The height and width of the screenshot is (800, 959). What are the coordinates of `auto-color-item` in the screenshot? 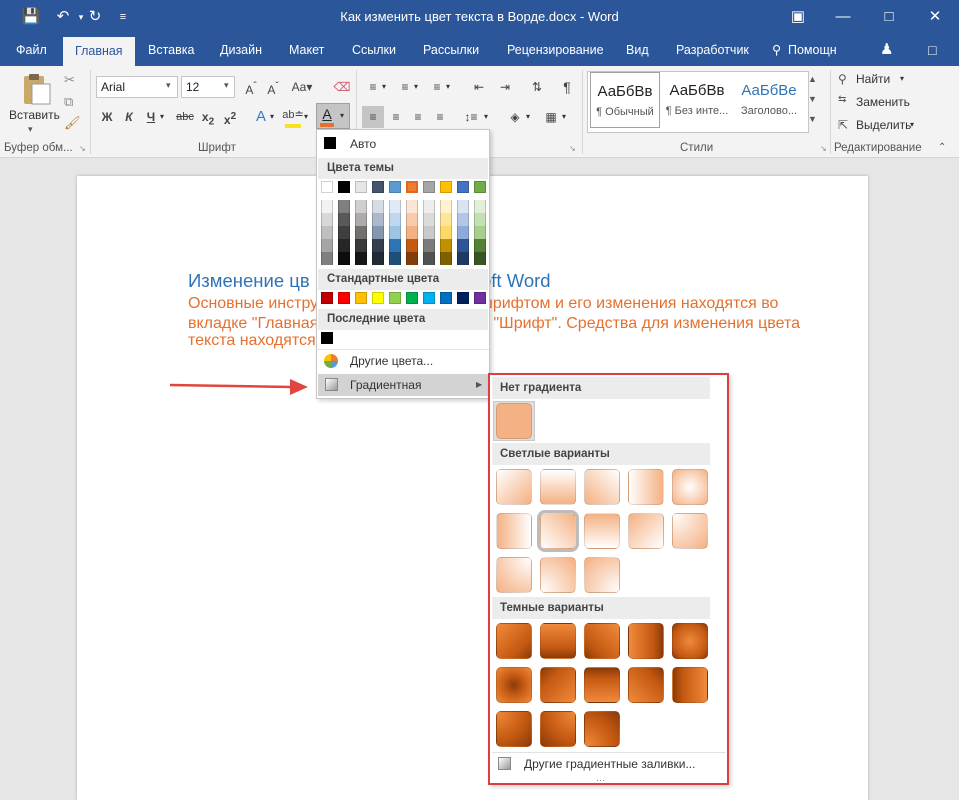 It's located at (403, 144).